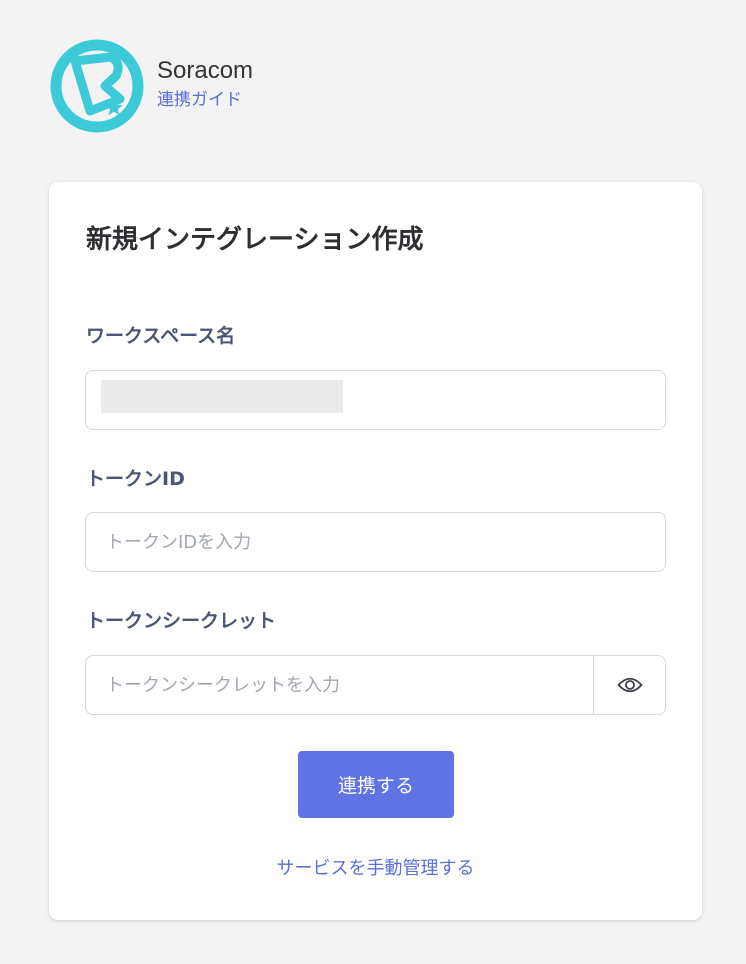 Image resolution: width=746 pixels, height=964 pixels. What do you see at coordinates (205, 70) in the screenshot?
I see `brand-name: Soracom` at bounding box center [205, 70].